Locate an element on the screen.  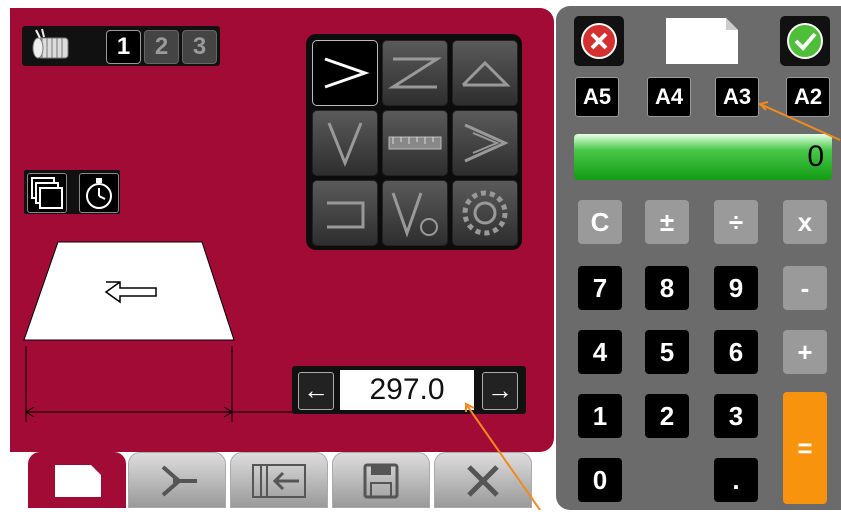
length-field: ← 297.0 → is located at coordinates (409, 390).